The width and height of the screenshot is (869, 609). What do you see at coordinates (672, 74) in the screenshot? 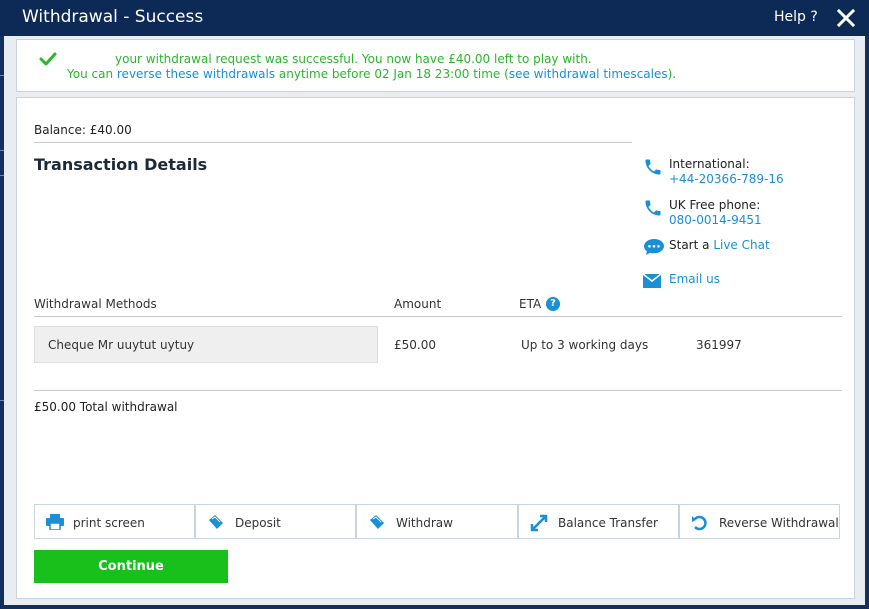
I see `message-text: ).` at bounding box center [672, 74].